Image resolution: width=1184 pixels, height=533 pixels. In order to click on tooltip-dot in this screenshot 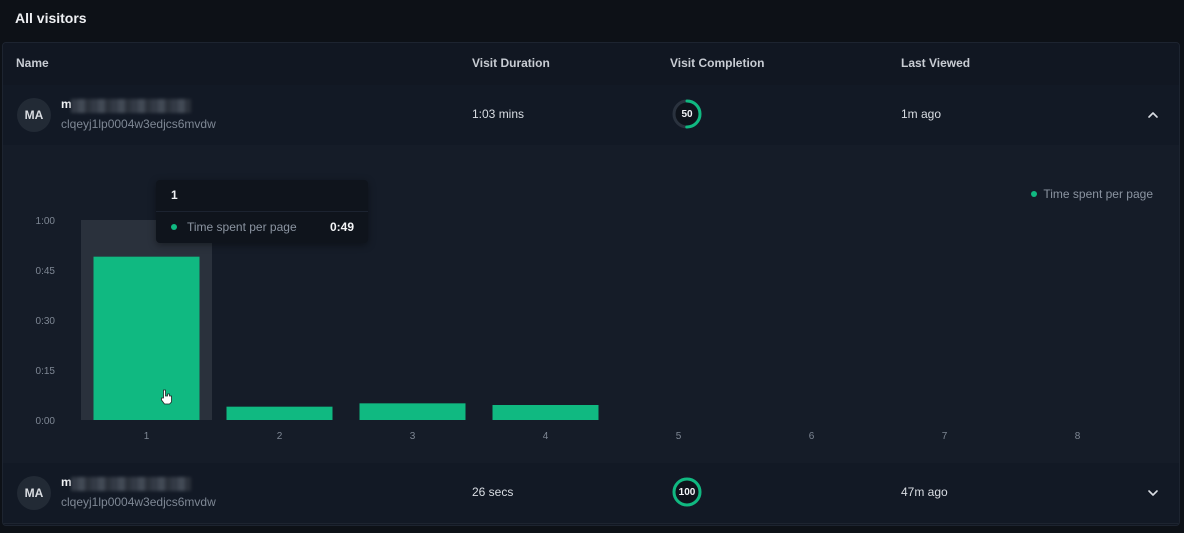, I will do `click(174, 227)`.